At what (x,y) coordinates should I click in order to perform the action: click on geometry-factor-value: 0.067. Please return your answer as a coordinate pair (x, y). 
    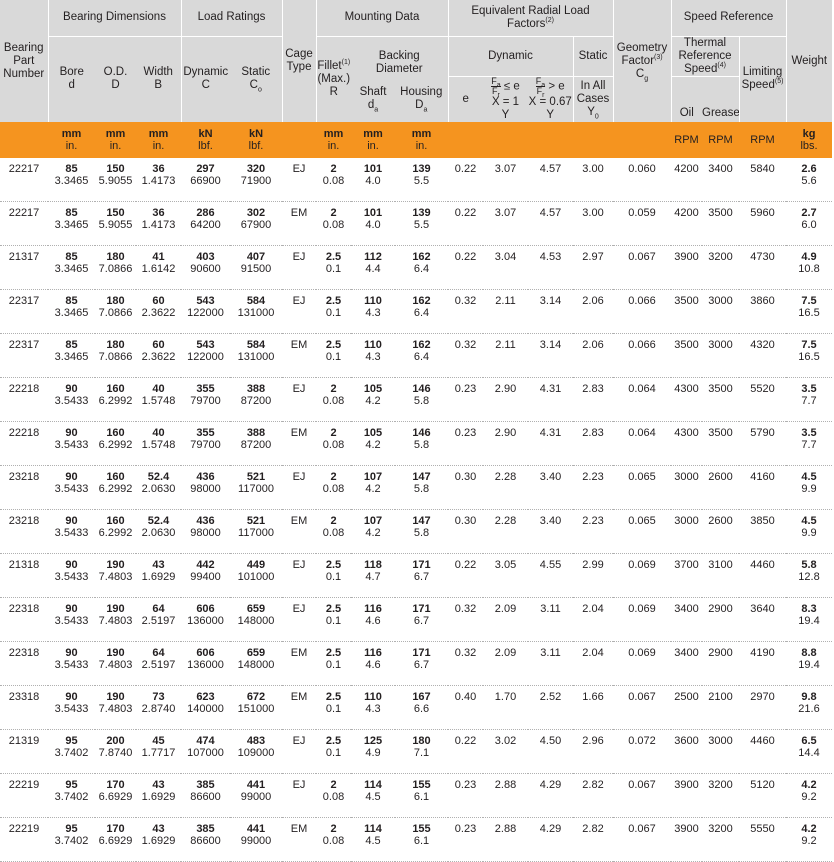
    Looking at the image, I should click on (642, 839).